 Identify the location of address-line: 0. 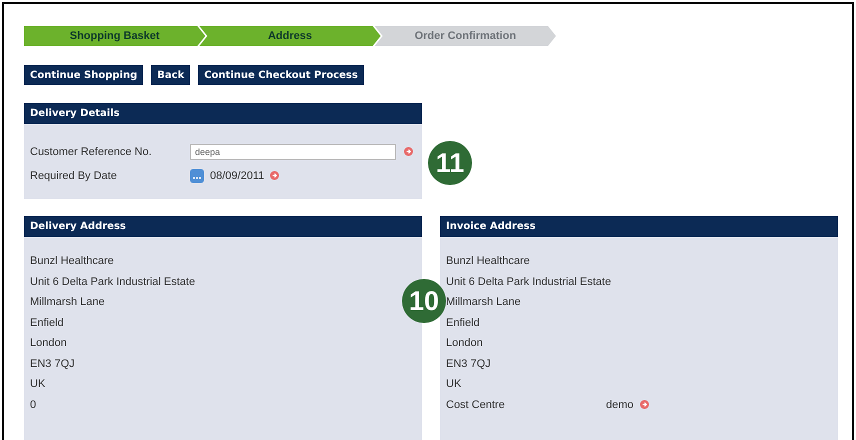
(34, 405).